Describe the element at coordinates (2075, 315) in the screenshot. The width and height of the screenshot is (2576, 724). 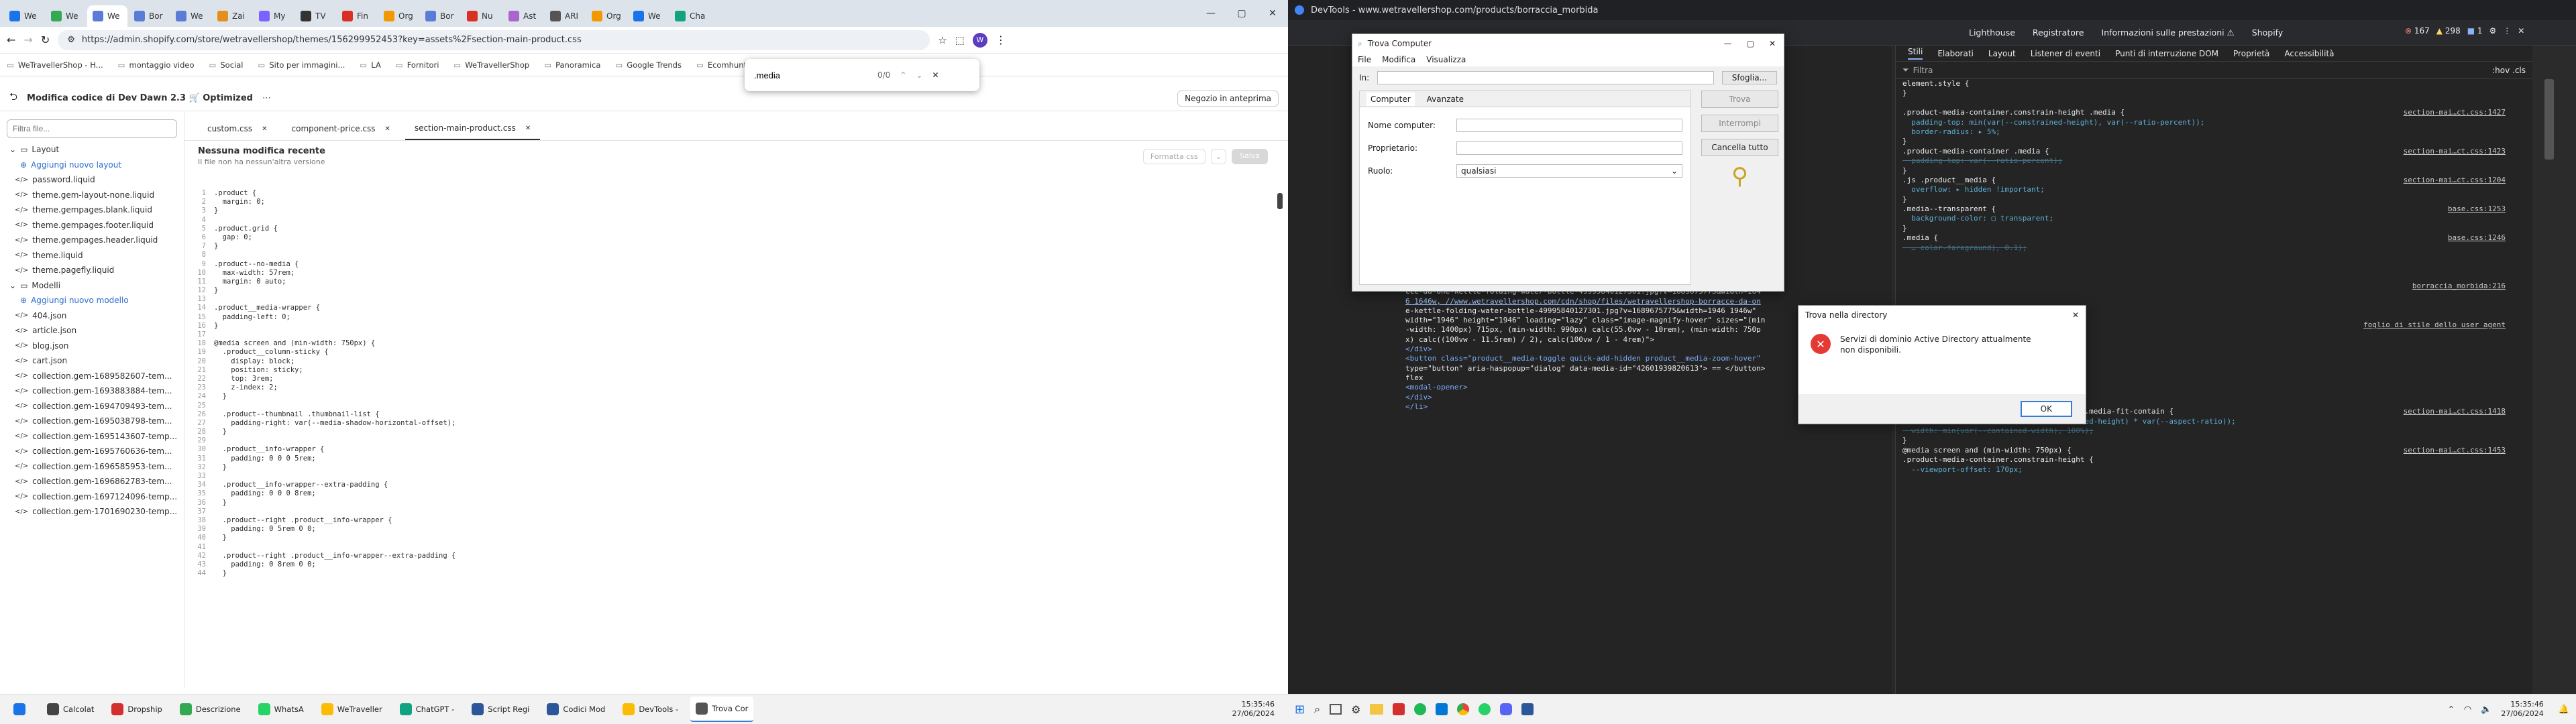
I see `msg-close-button: ✕` at that location.